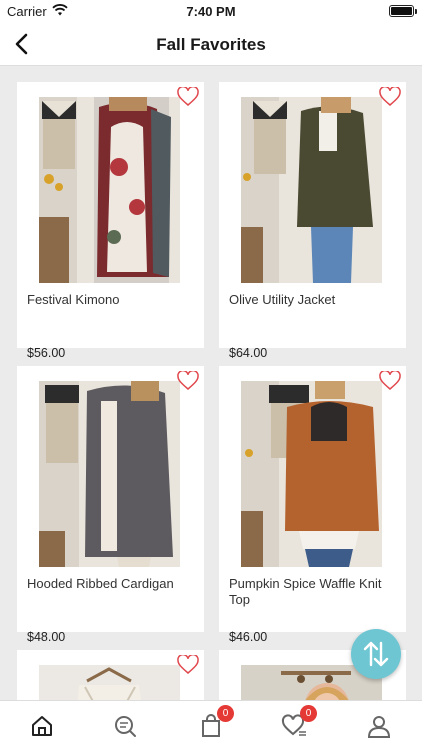 Image resolution: width=422 pixels, height=750 pixels. Describe the element at coordinates (248, 353) in the screenshot. I see `product-price: $64.00` at that location.